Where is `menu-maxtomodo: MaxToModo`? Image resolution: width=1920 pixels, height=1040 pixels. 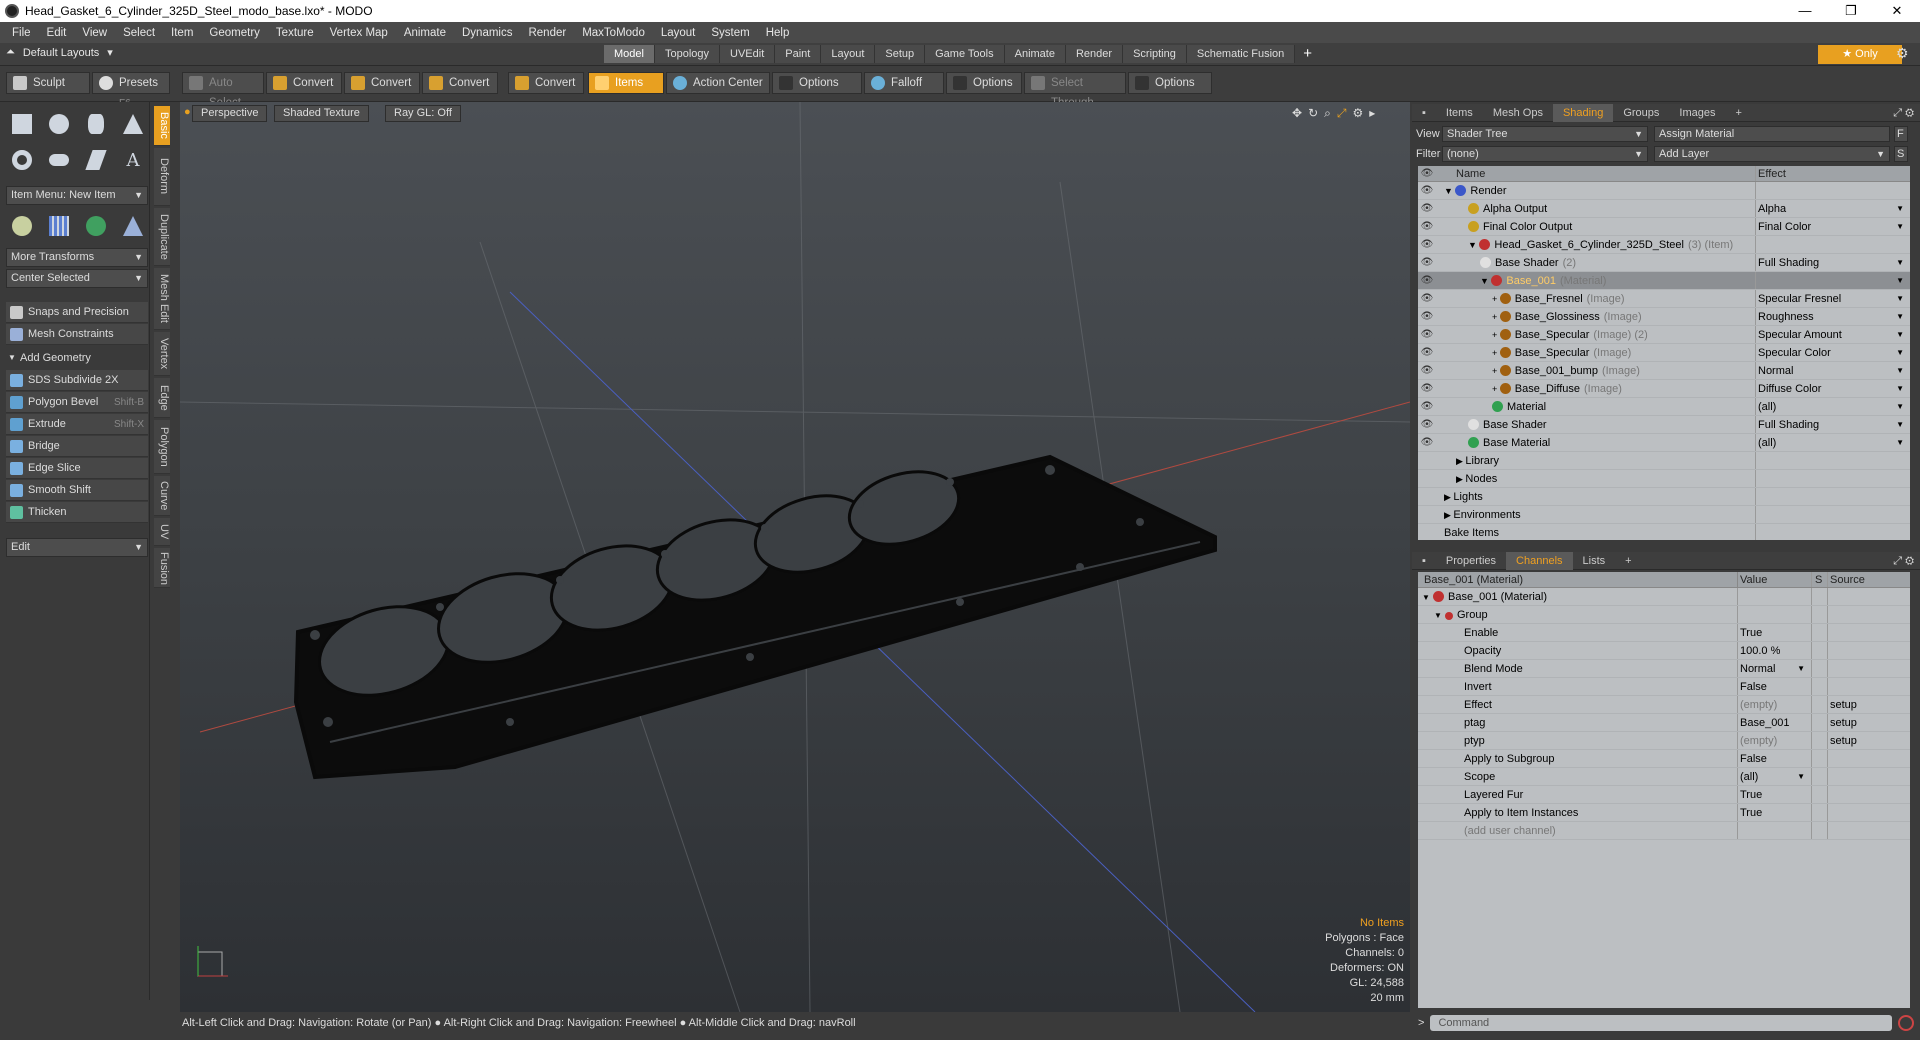
menu-maxtomodo: MaxToModo is located at coordinates (613, 33).